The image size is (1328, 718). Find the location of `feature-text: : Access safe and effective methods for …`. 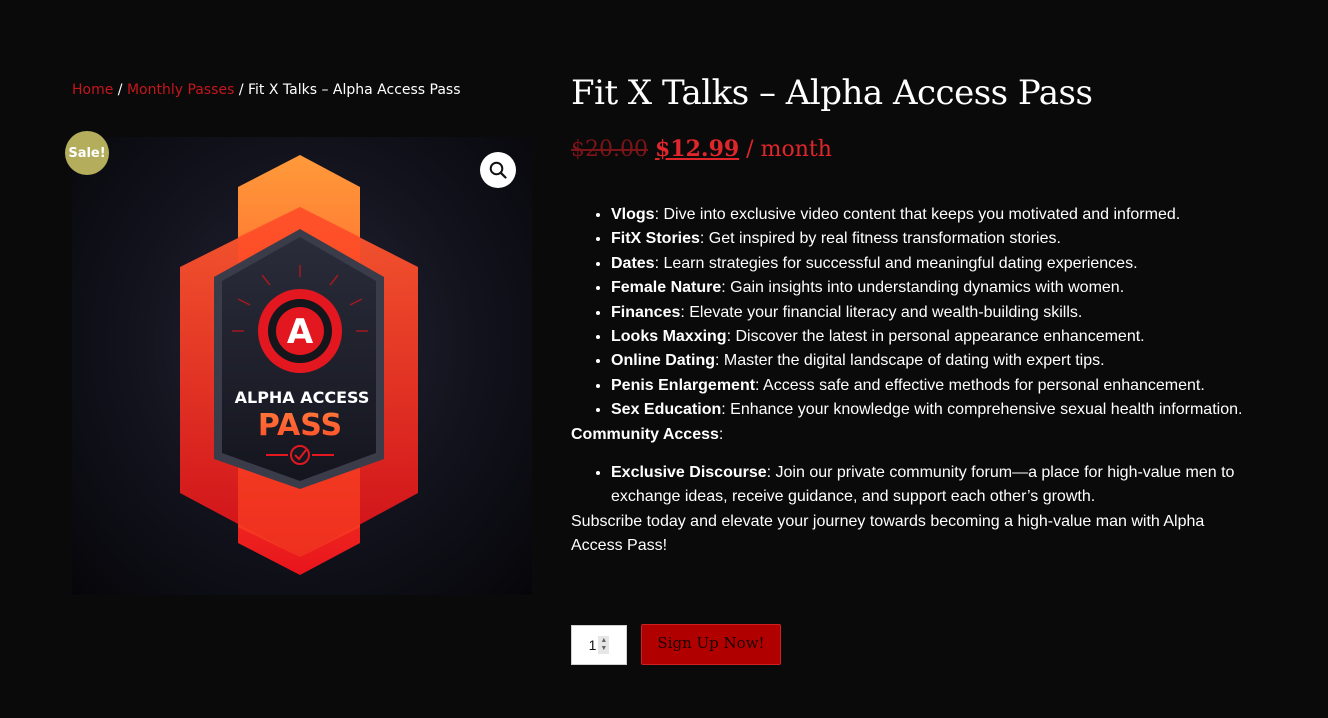

feature-text: : Access safe and effective methods for … is located at coordinates (980, 385).